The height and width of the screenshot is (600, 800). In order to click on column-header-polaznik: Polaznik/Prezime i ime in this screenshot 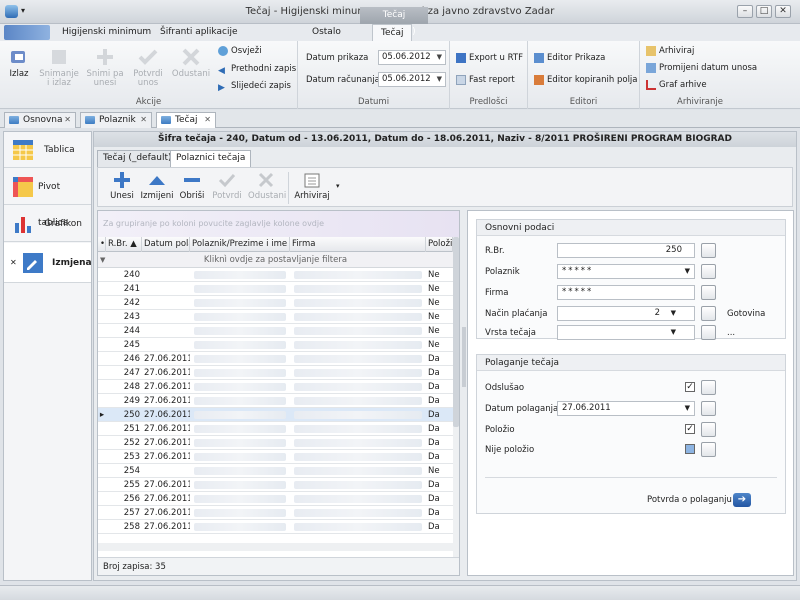, I will do `click(240, 244)`.